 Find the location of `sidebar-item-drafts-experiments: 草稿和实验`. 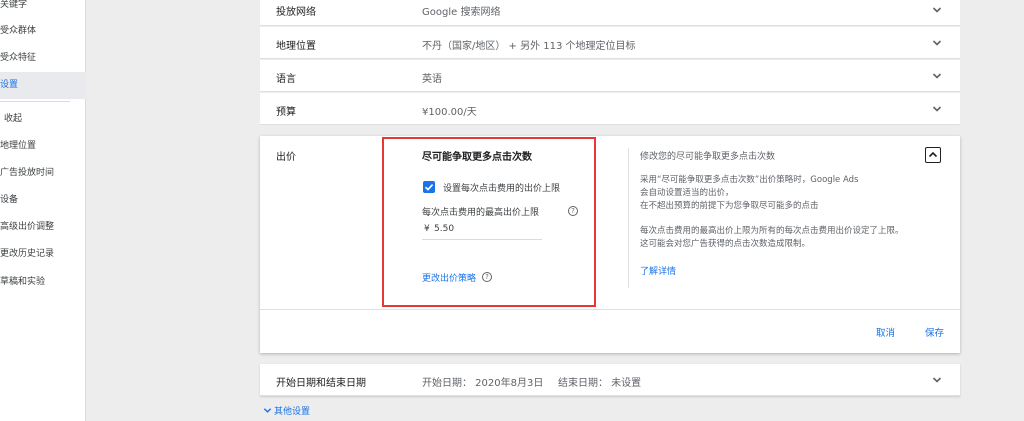

sidebar-item-drafts-experiments: 草稿和实验 is located at coordinates (43, 282).